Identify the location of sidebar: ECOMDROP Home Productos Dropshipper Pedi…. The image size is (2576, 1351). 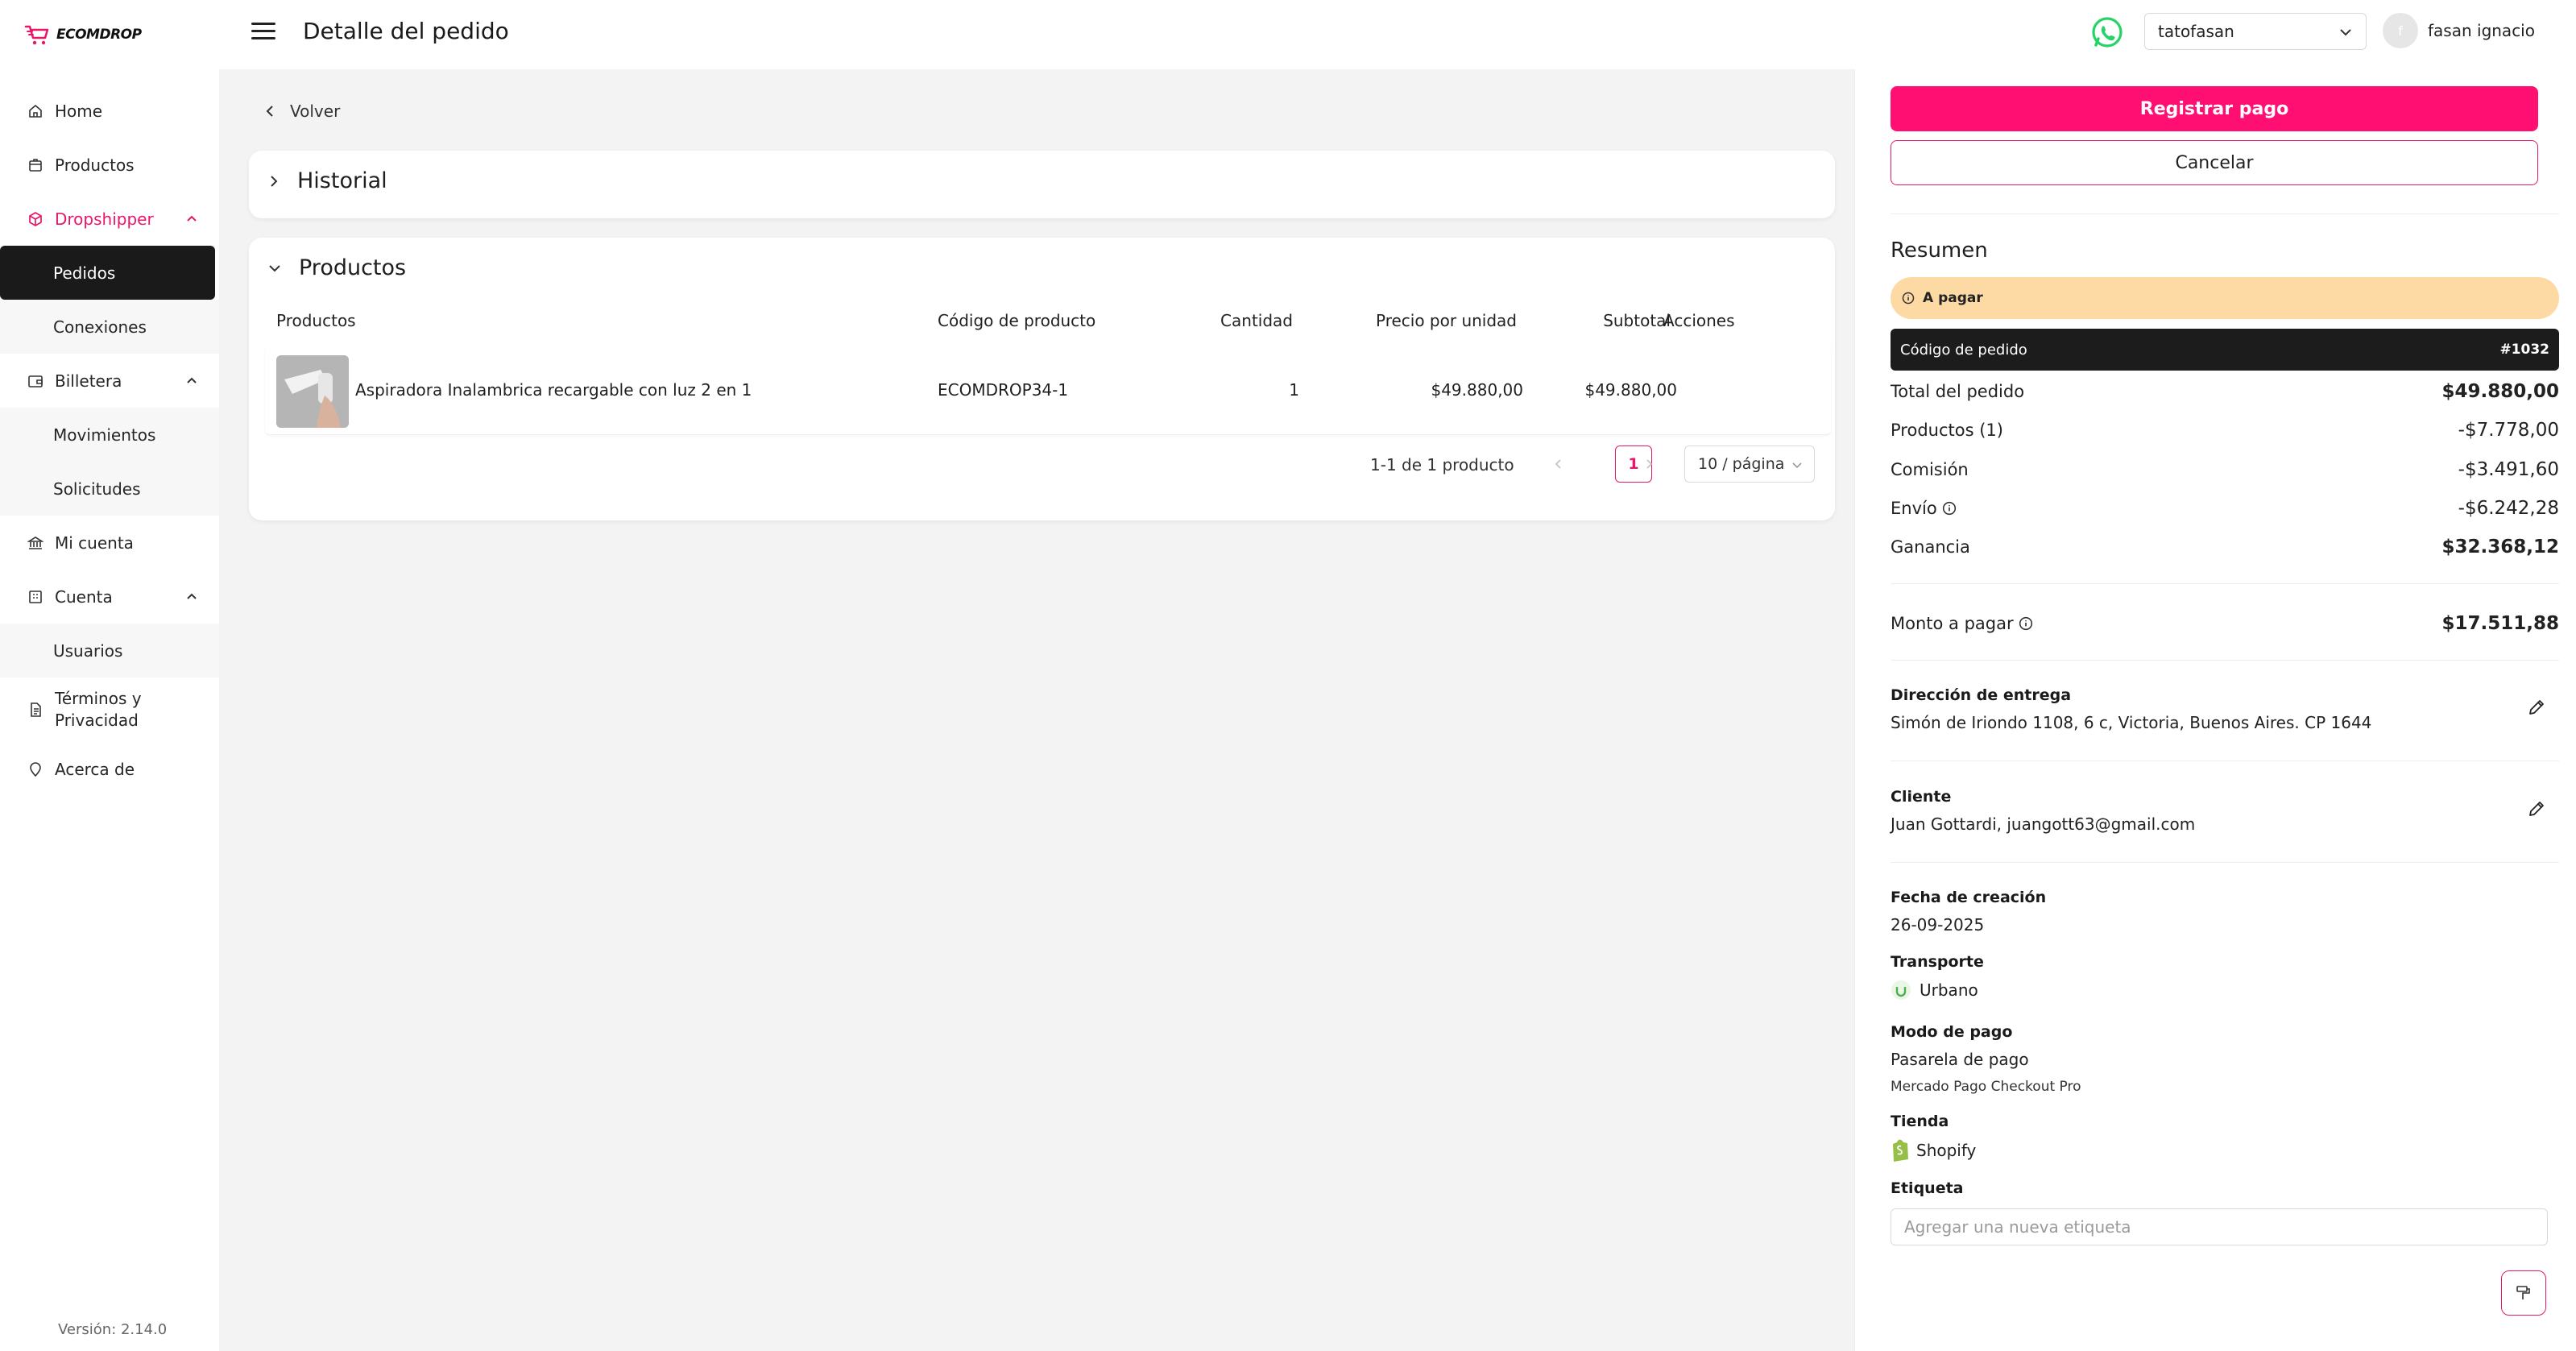
(109, 675).